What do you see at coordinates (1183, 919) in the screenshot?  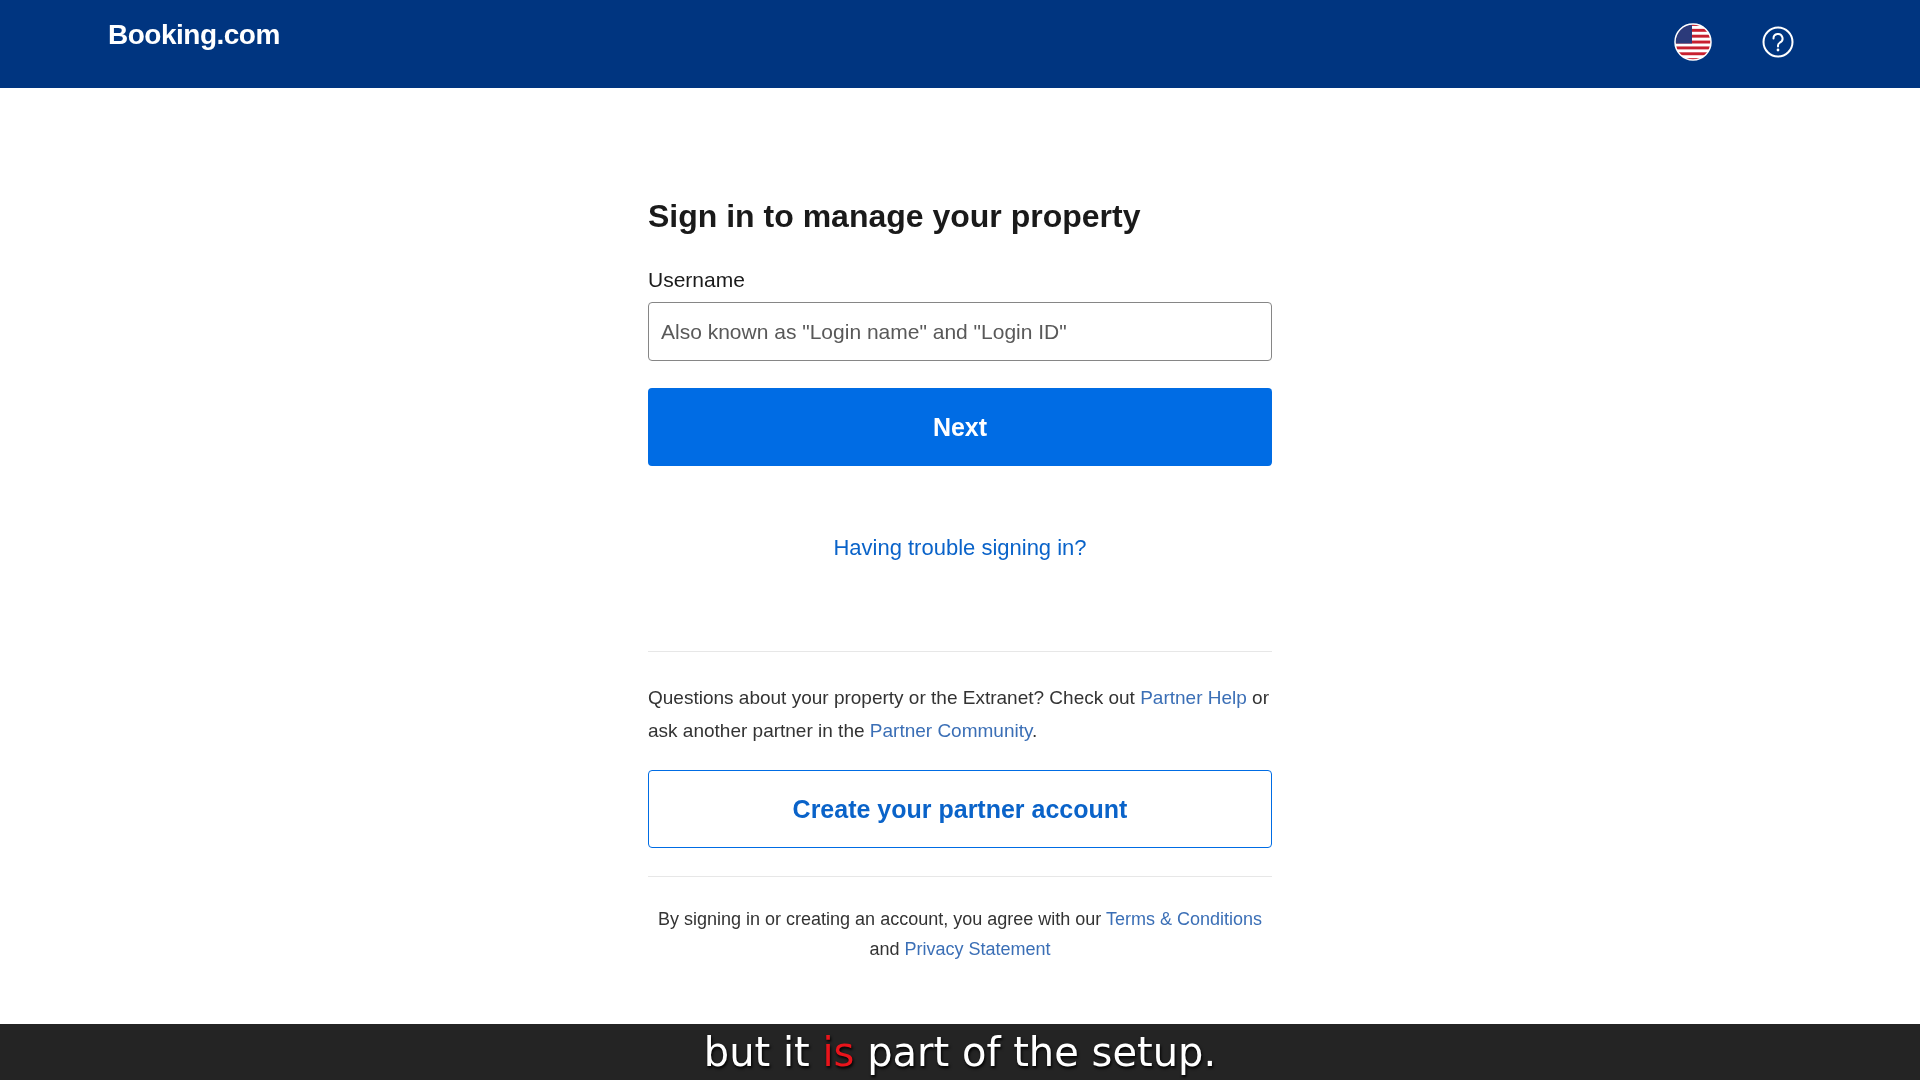 I see `terms-link: Terms & Conditions` at bounding box center [1183, 919].